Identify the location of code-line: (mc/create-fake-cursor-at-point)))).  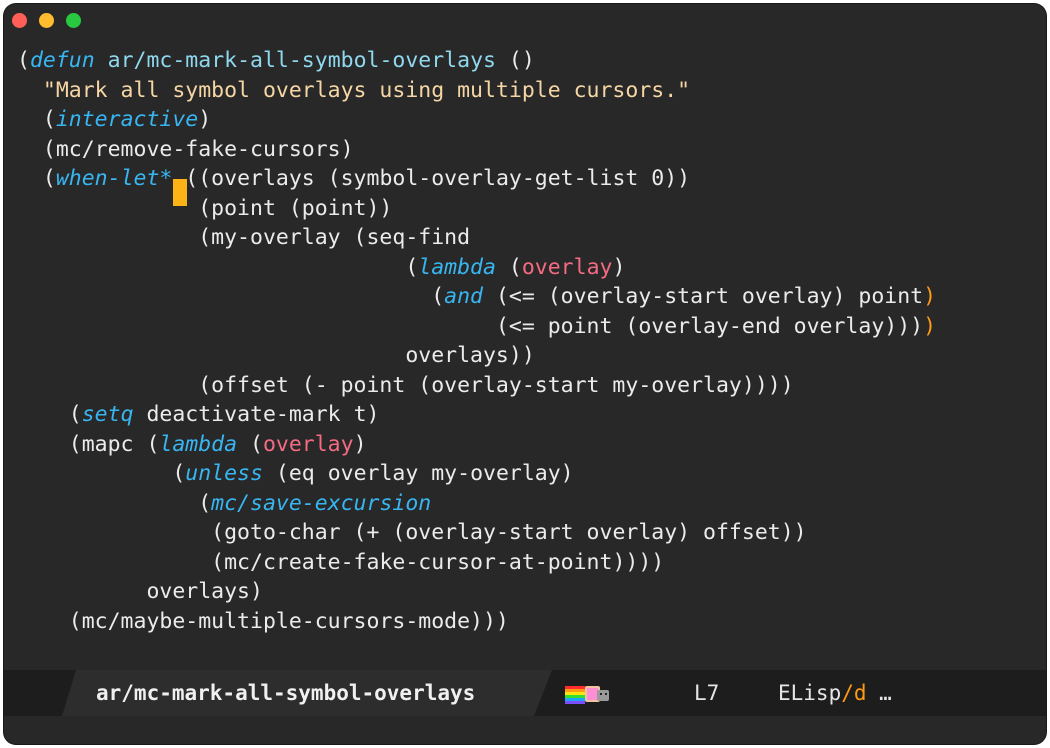
(476, 563).